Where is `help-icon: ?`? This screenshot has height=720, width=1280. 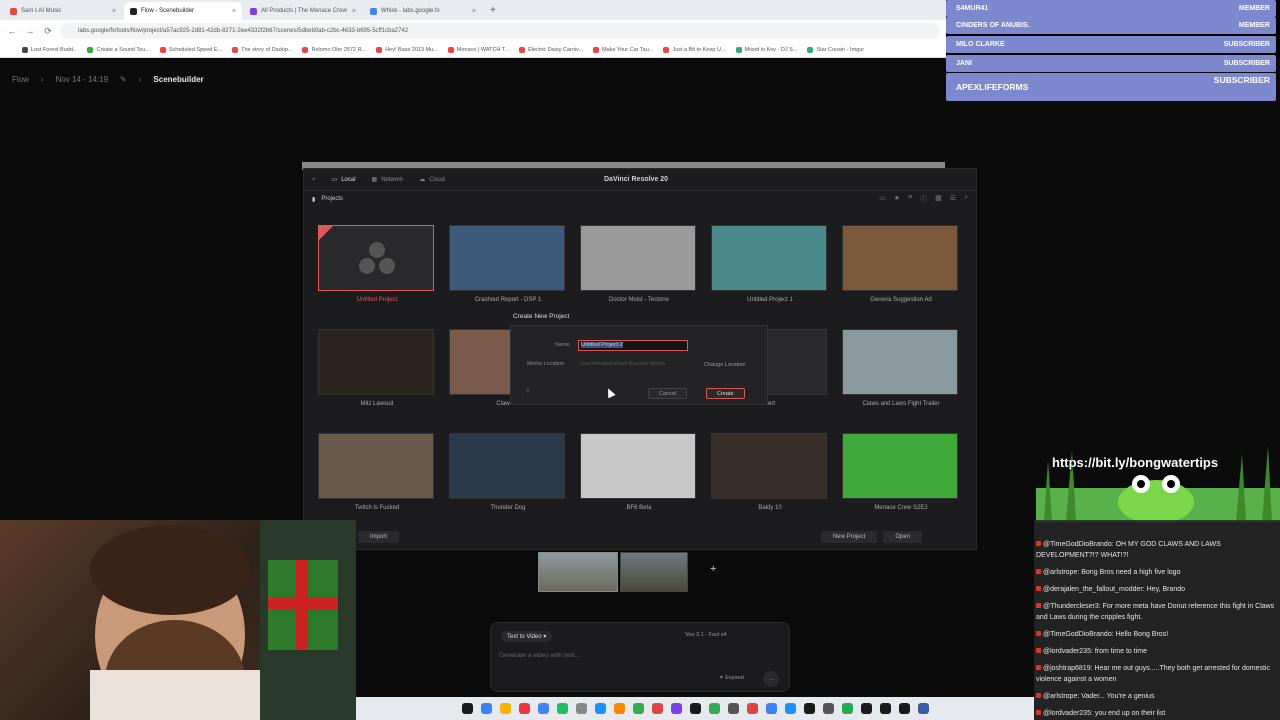 help-icon: ? is located at coordinates (527, 392).